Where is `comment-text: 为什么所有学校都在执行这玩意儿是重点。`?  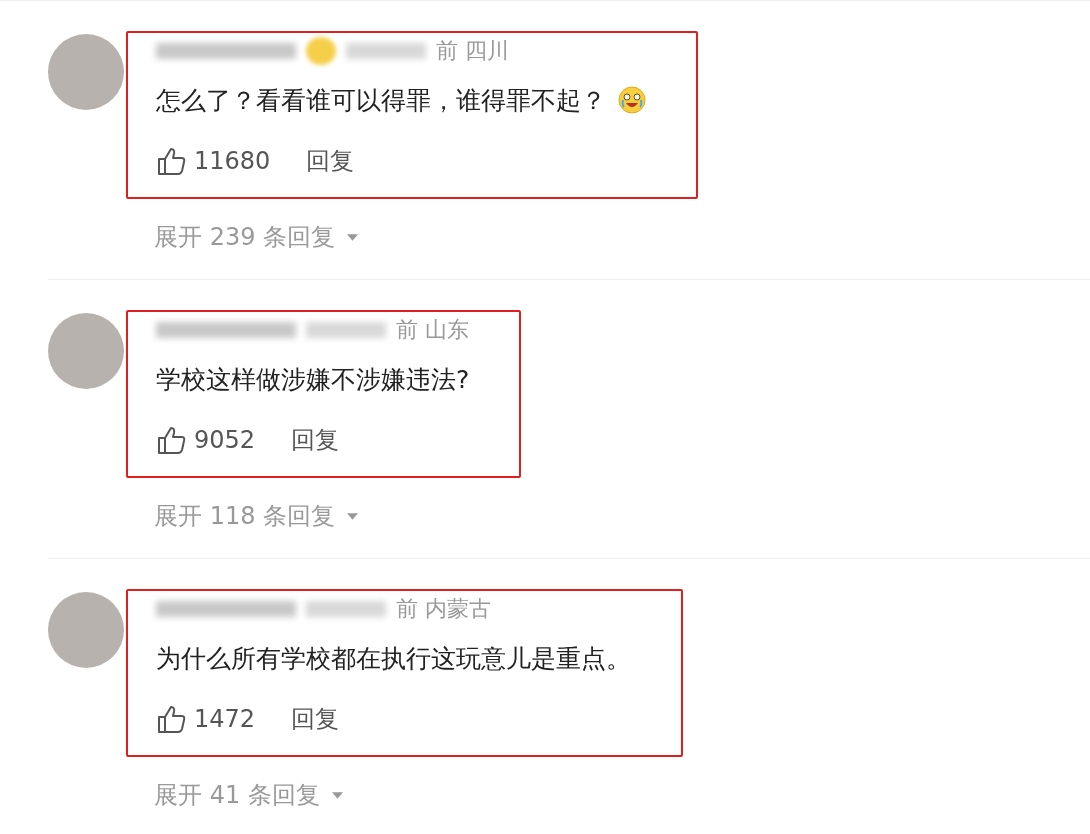 comment-text: 为什么所有学校都在执行这玩意儿是重点。 is located at coordinates (393, 658).